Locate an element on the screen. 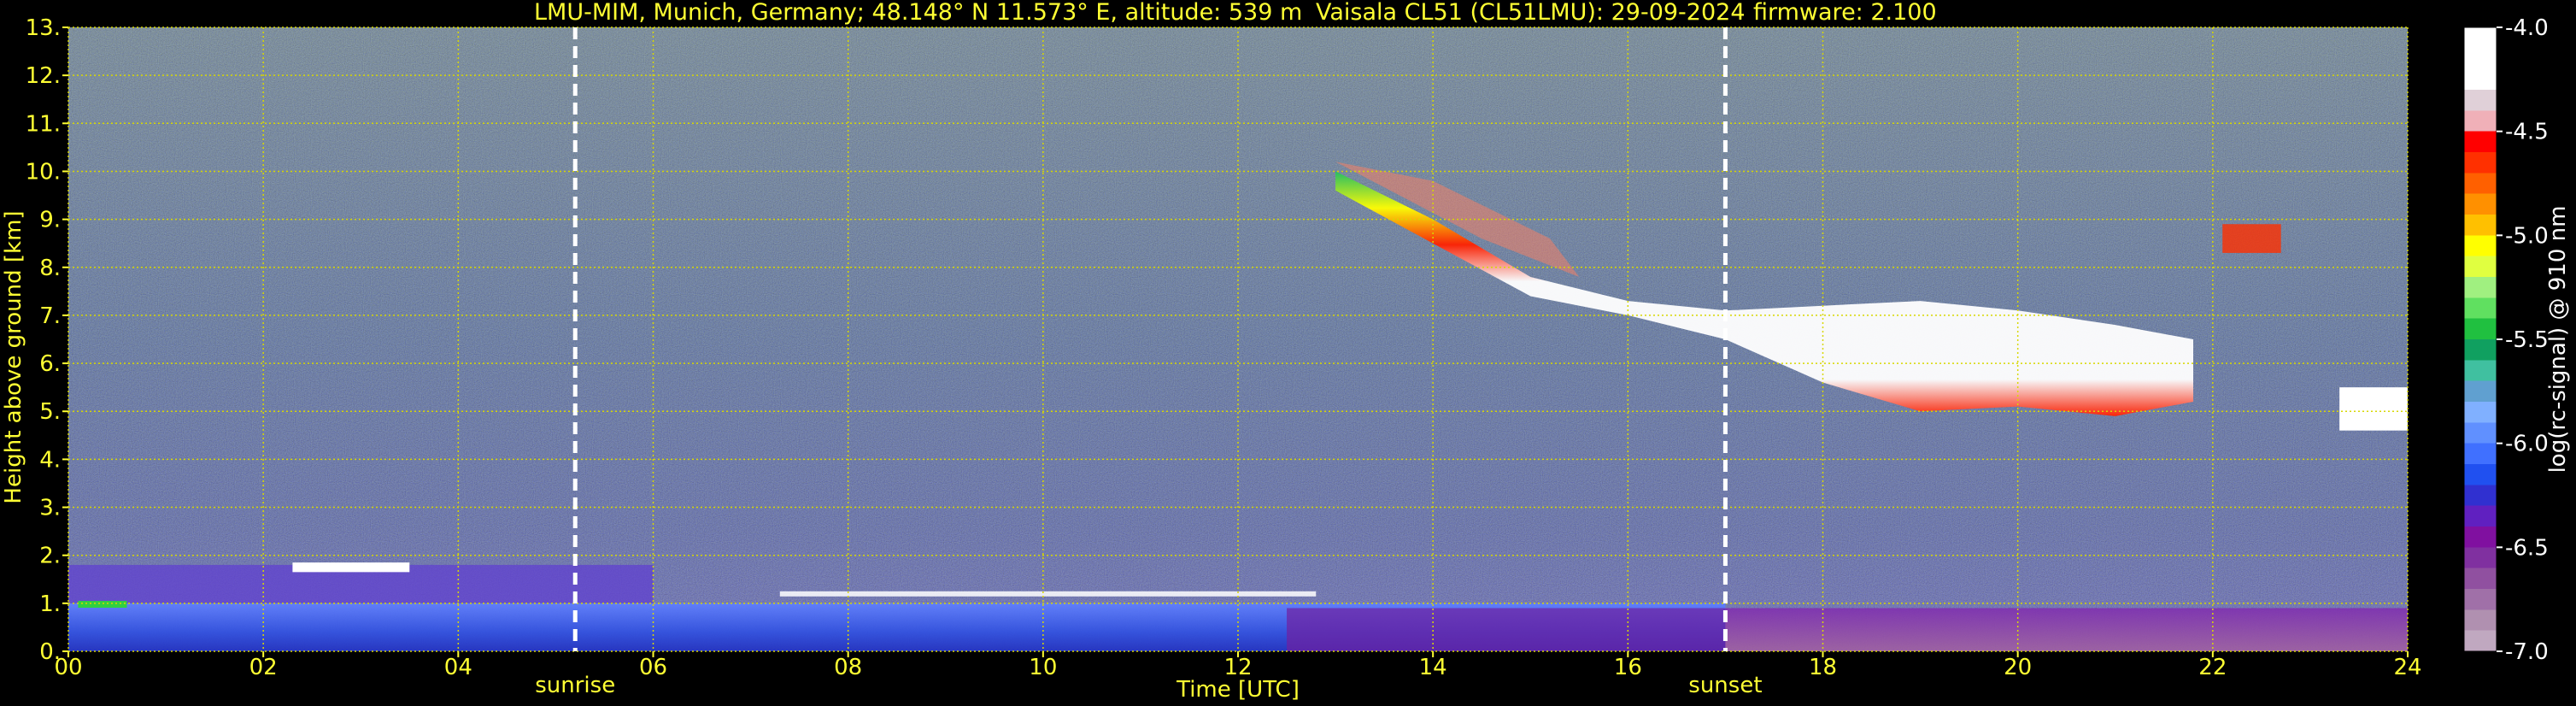 This screenshot has width=2576, height=706. layer-residual-edge is located at coordinates (102, 605).